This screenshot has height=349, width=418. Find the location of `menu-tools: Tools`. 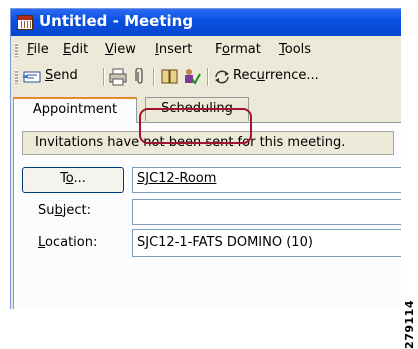

menu-tools: Tools is located at coordinates (295, 49).